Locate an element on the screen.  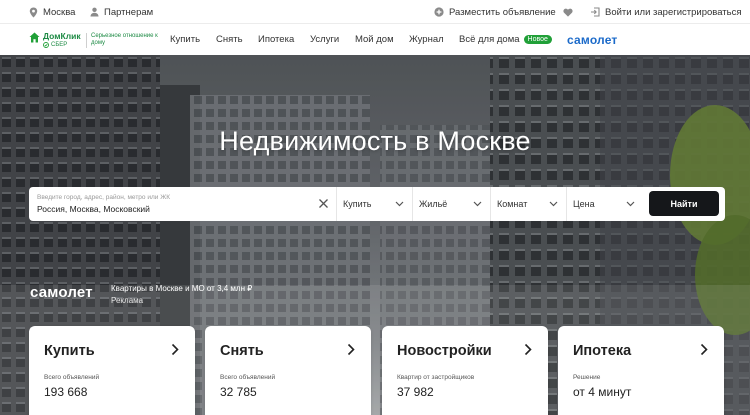
post-ad-label: Разместить объявление is located at coordinates (502, 12).